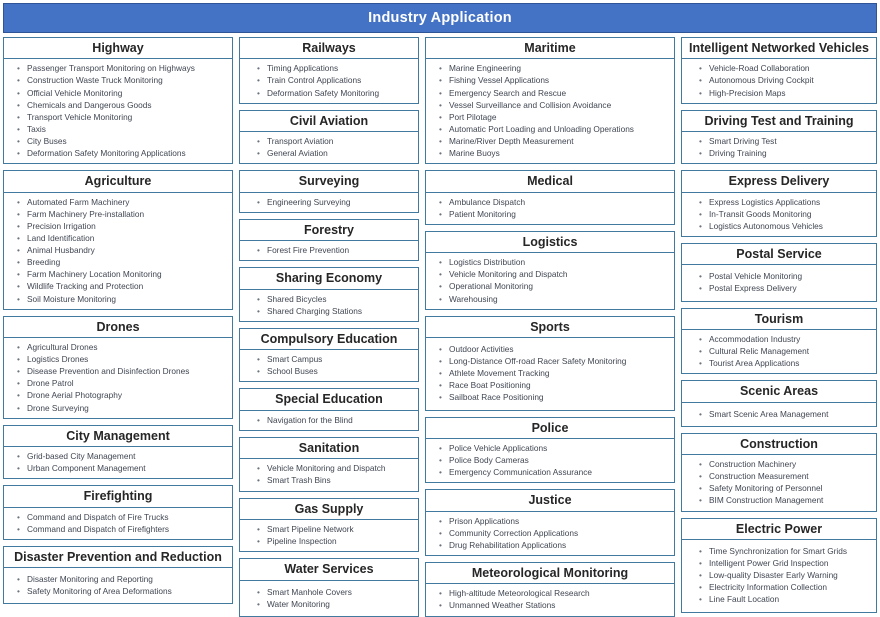 Image resolution: width=880 pixels, height=617 pixels. I want to click on list-item-label: Urban Component Management, so click(86, 468).